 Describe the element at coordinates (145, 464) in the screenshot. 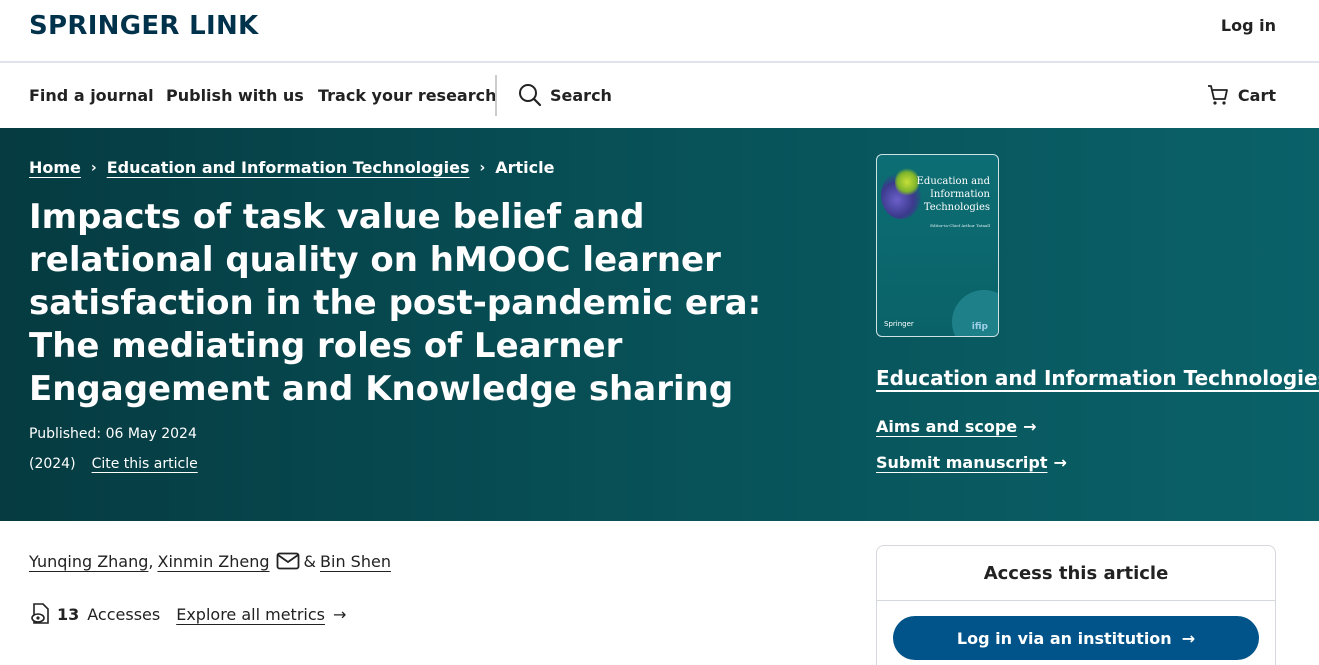

I see `cite-article-link: Cite this article` at that location.